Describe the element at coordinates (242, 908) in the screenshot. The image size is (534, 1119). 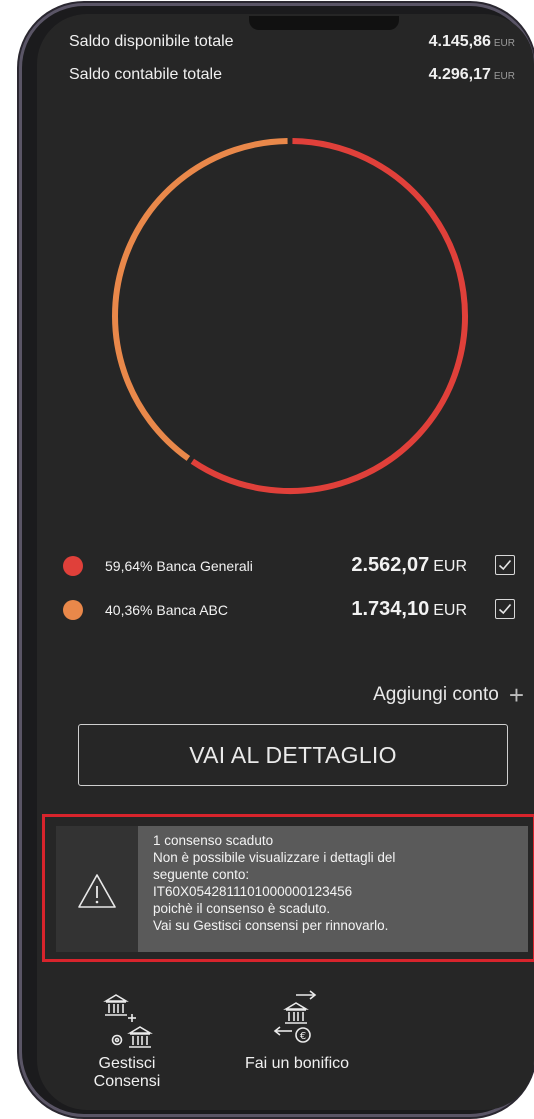
I see `alert-text-line: poichè il consenso è scaduto.` at that location.